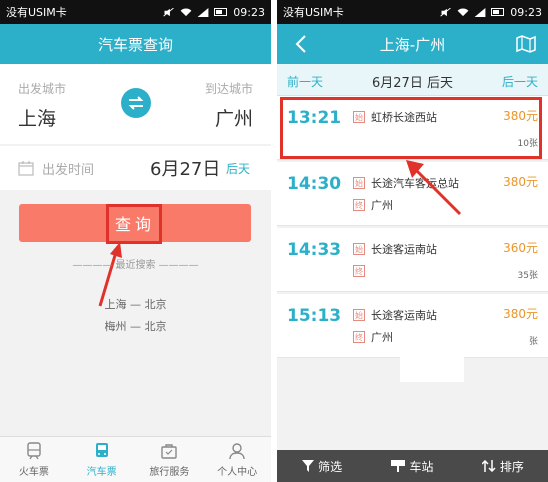 This screenshot has width=548, height=482. Describe the element at coordinates (135, 168) in the screenshot. I see `date-selector: 出发时间 6月27日 后天` at that location.